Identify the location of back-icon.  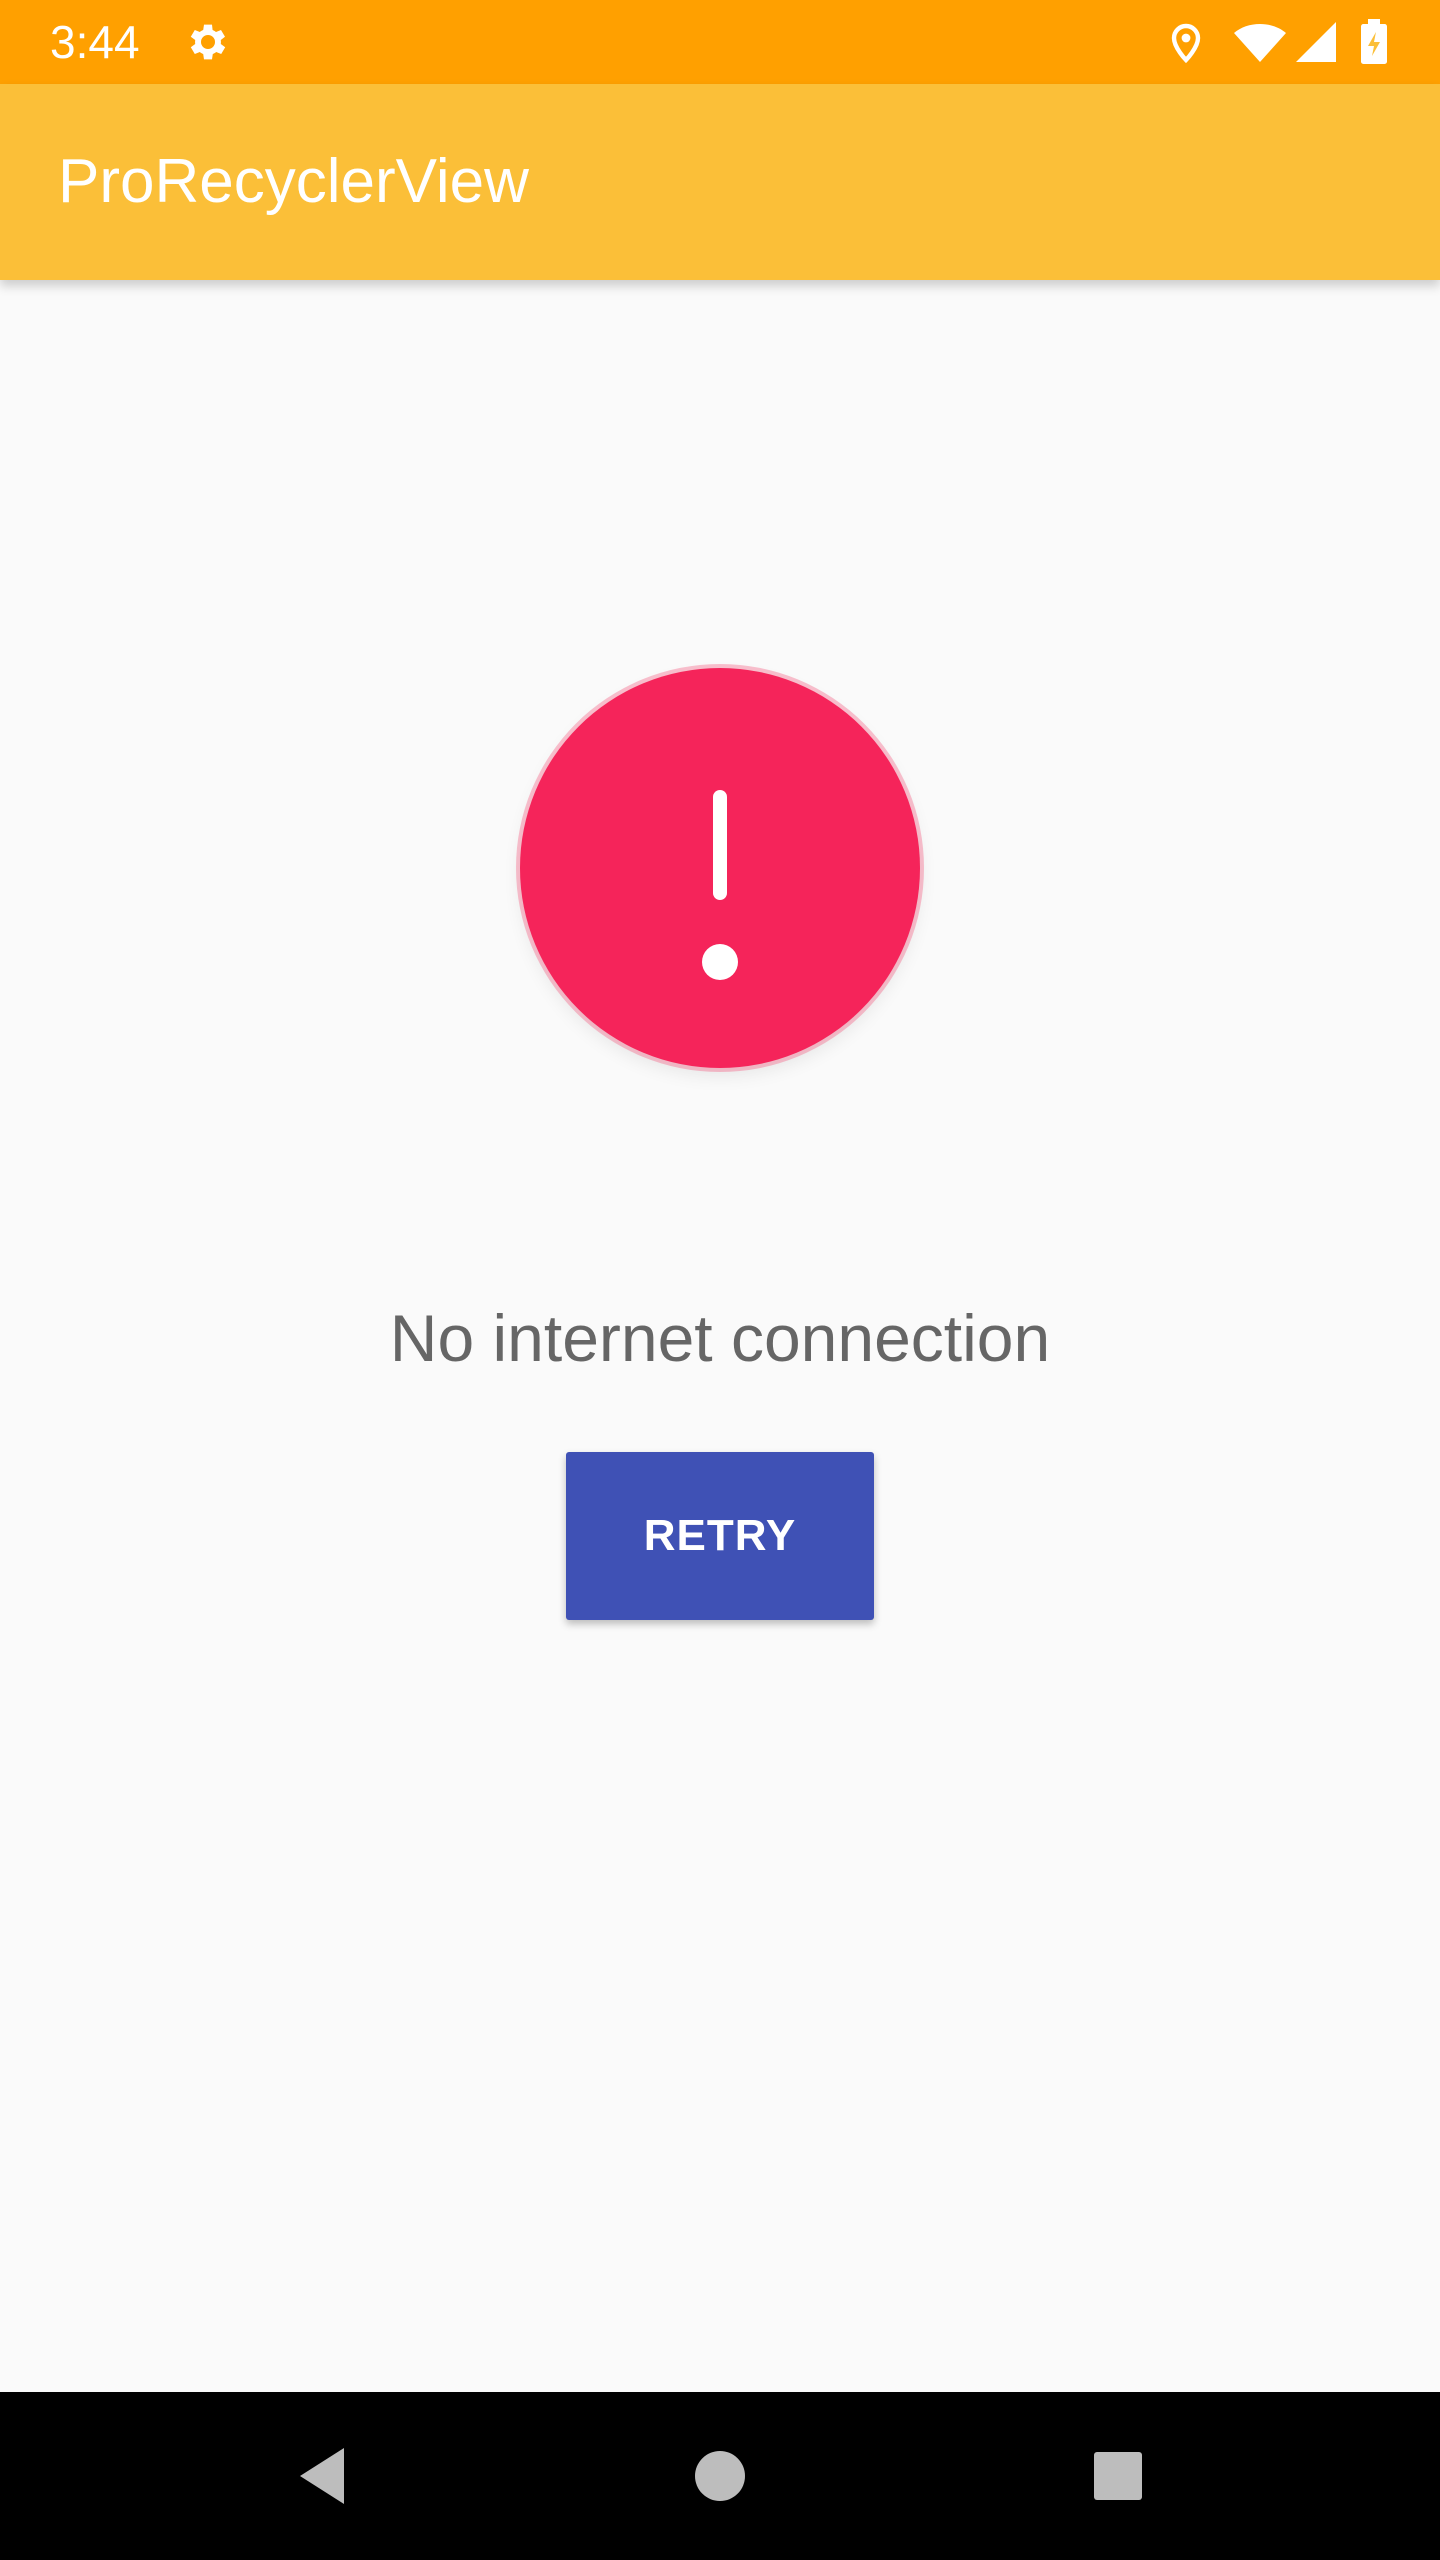
(320, 2476).